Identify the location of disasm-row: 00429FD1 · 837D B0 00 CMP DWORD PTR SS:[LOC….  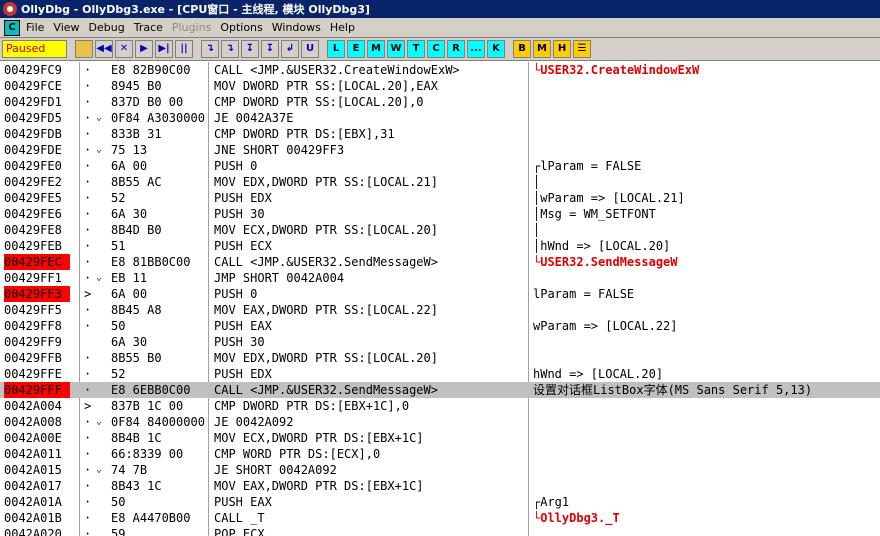
(440, 102).